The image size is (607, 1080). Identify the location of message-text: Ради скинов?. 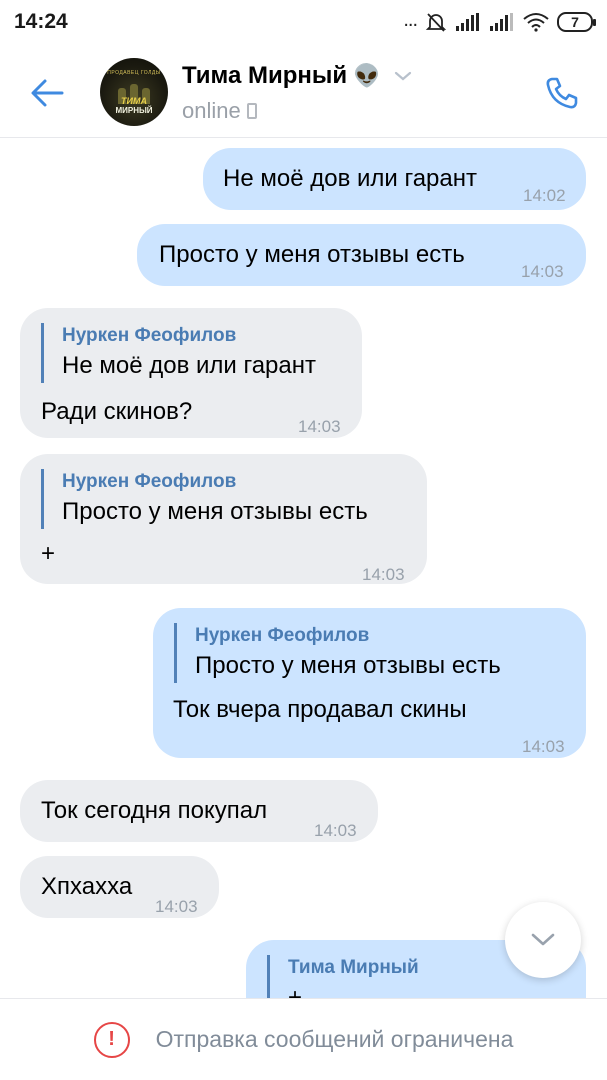
(117, 411).